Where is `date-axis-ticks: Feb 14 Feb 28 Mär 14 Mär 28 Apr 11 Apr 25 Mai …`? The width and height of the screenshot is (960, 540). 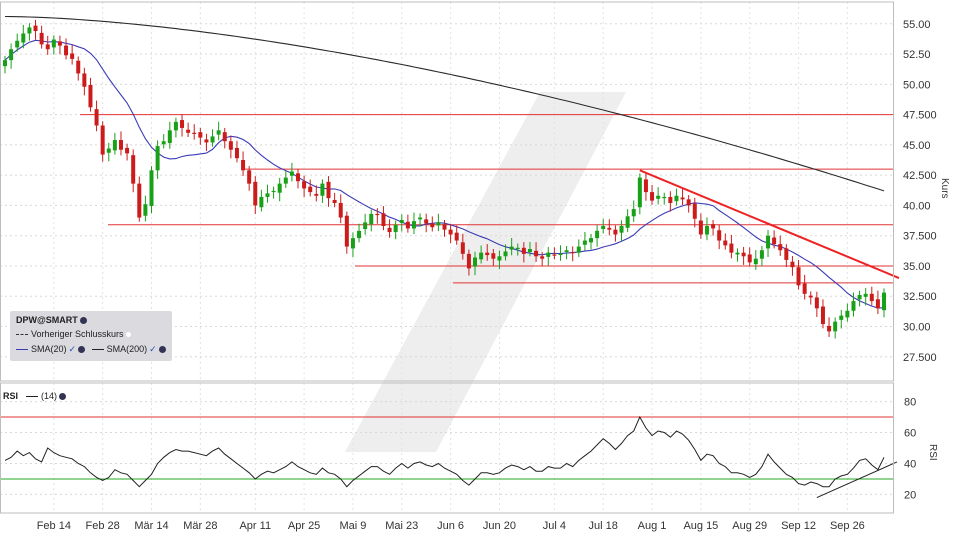
date-axis-ticks: Feb 14 Feb 28 Mär 14 Mär 28 Apr 11 Apr 25 Mai … is located at coordinates (451, 526).